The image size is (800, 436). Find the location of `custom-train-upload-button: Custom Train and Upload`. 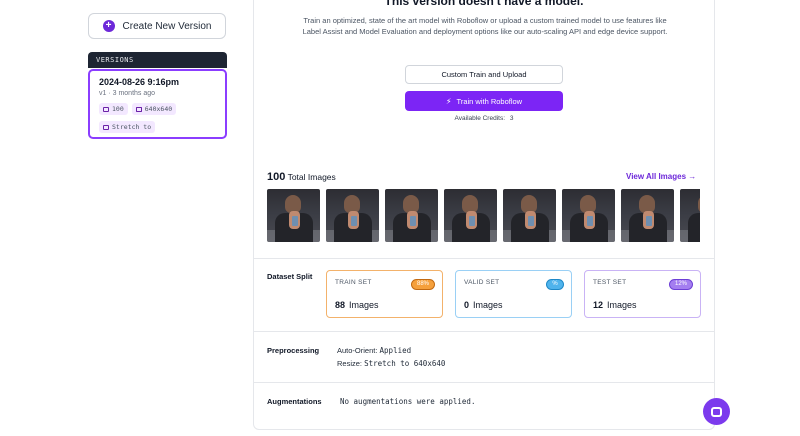

custom-train-upload-button: Custom Train and Upload is located at coordinates (484, 74).